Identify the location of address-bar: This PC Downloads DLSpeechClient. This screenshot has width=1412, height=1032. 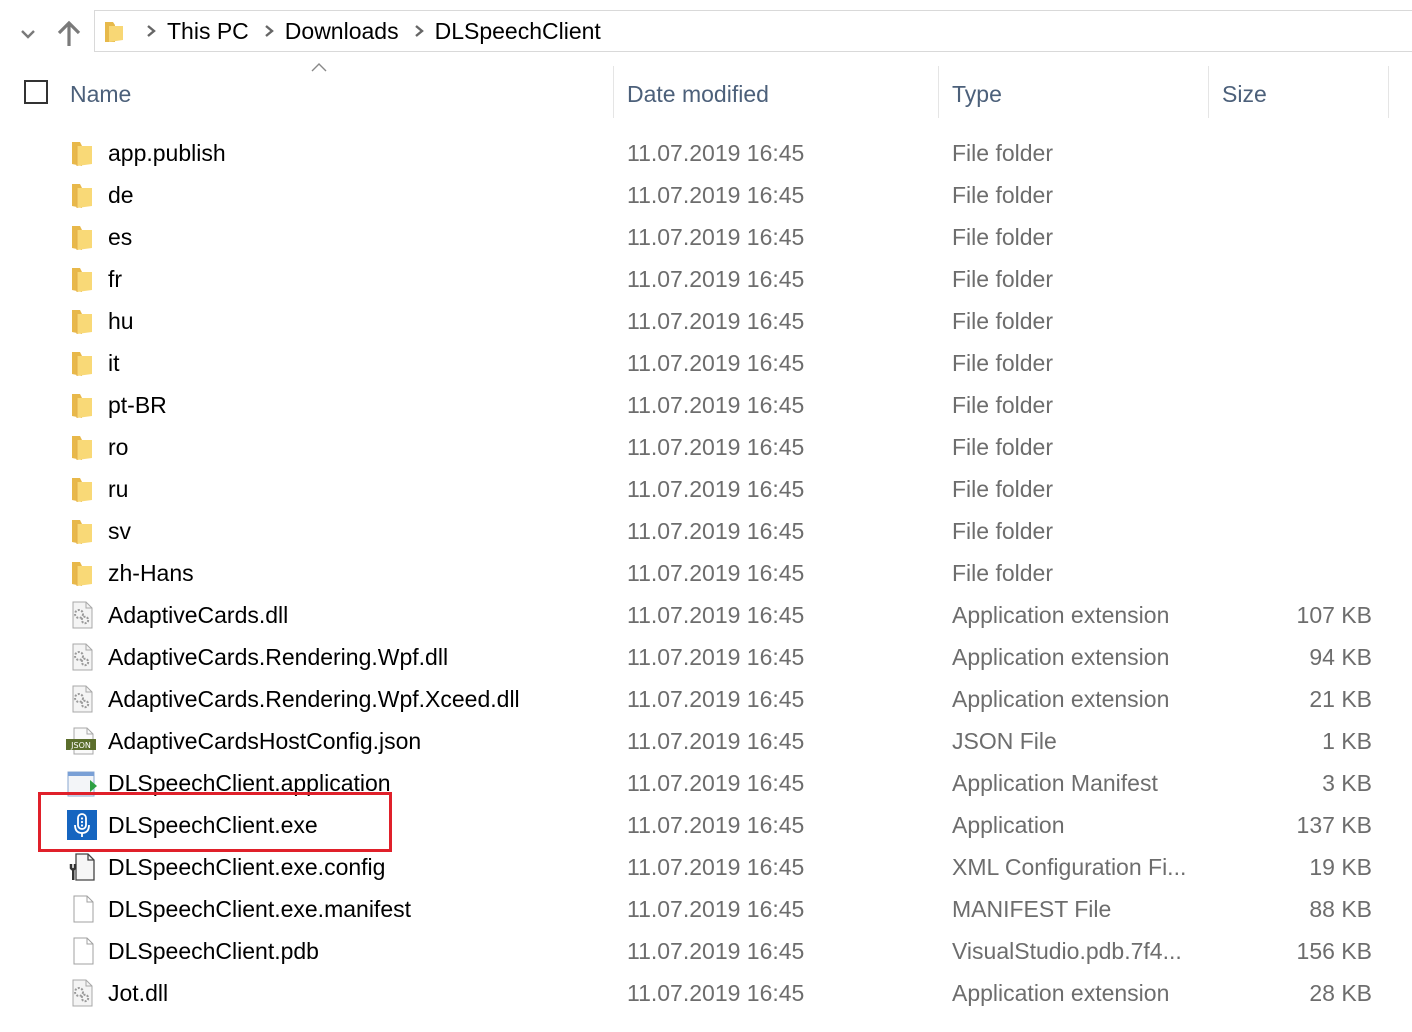
(753, 31).